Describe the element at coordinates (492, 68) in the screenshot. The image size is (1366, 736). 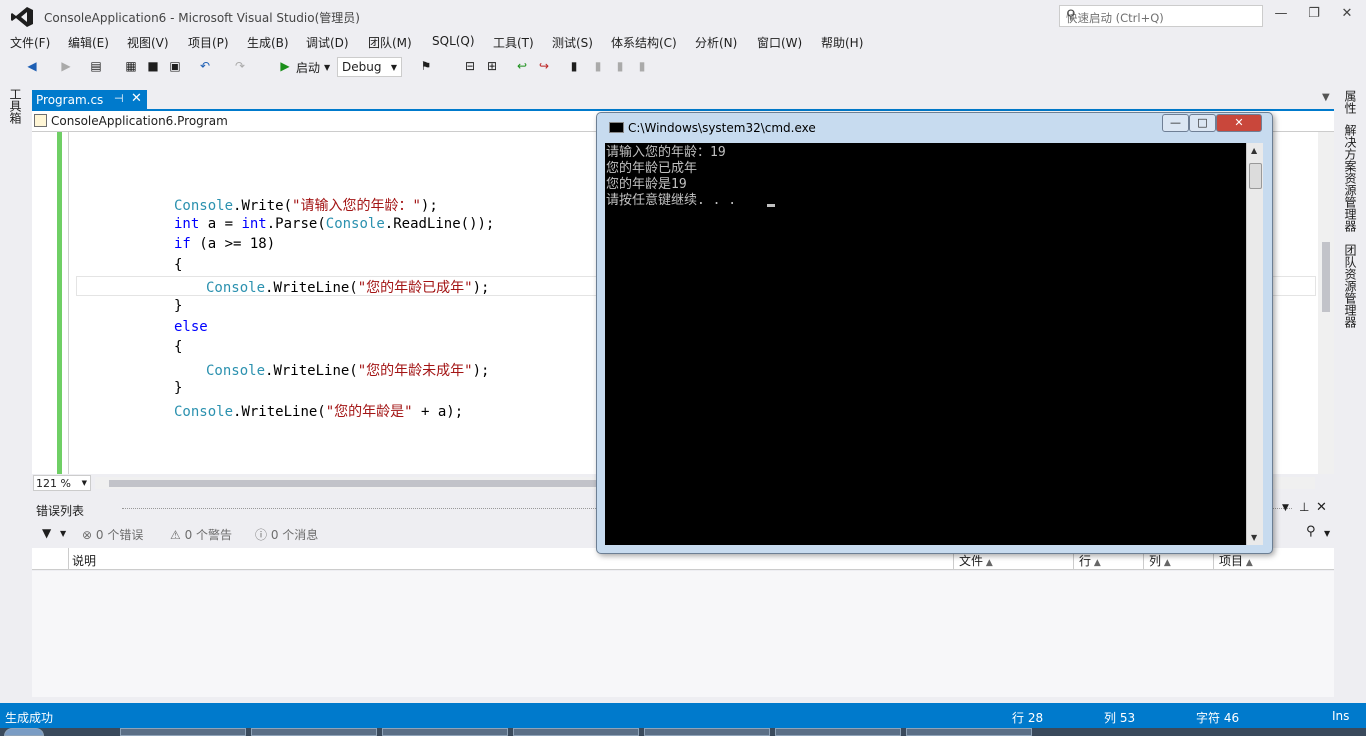
I see `uncomment-icon: ⊞` at that location.